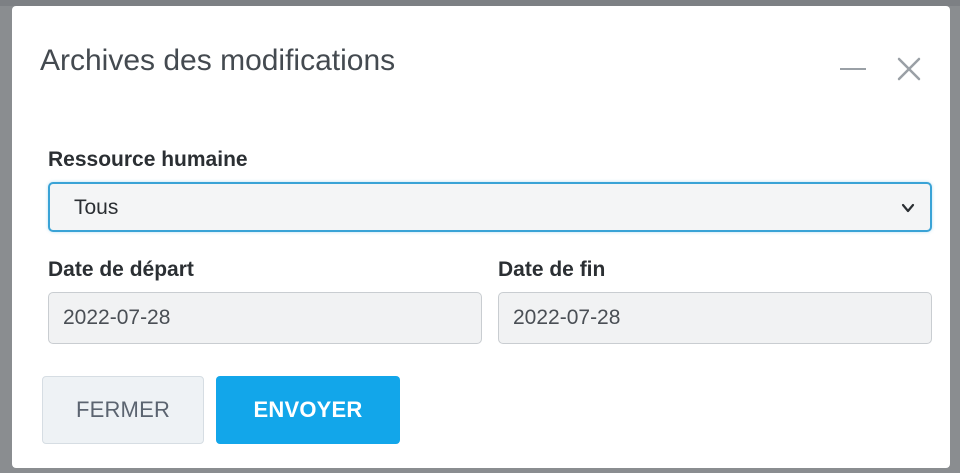 The width and height of the screenshot is (960, 473). I want to click on window-controls, so click(881, 69).